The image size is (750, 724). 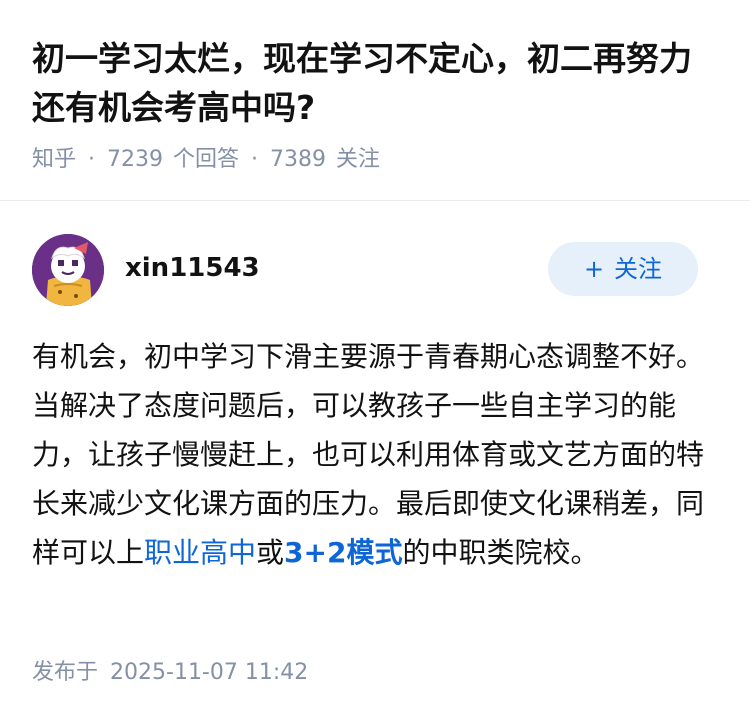 I want to click on vocational-high-school-link: 职业高中, so click(x=200, y=552).